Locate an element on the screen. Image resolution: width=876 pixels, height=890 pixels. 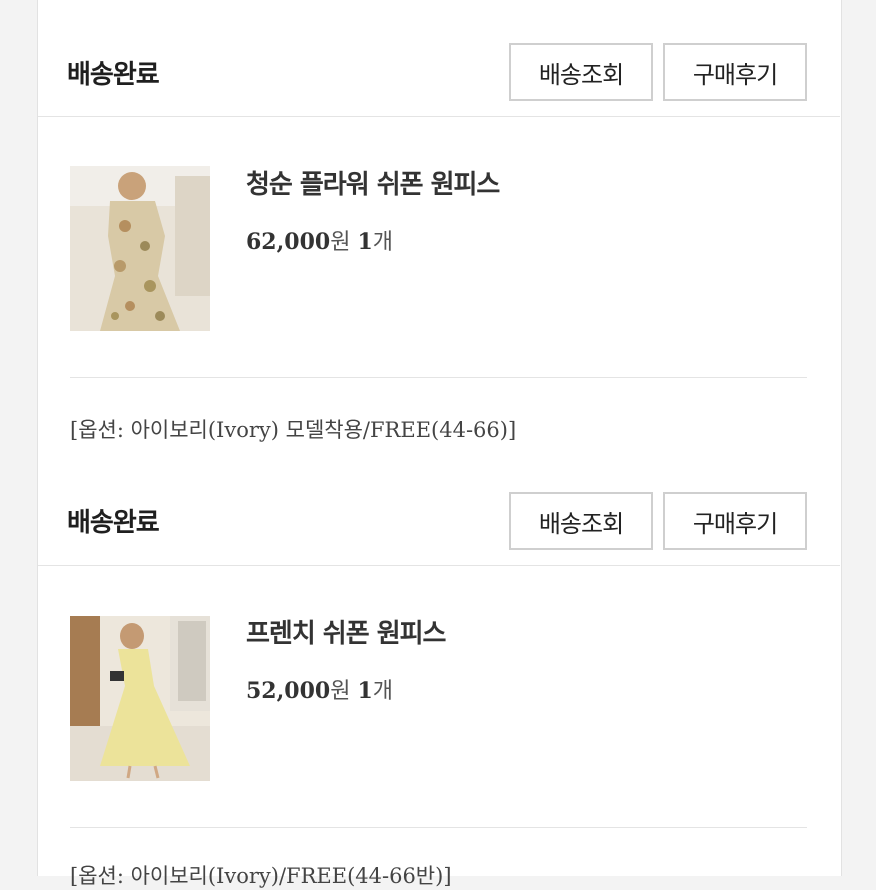
product-name: 프렌치 쉬폰 원피스 is located at coordinates (346, 631).